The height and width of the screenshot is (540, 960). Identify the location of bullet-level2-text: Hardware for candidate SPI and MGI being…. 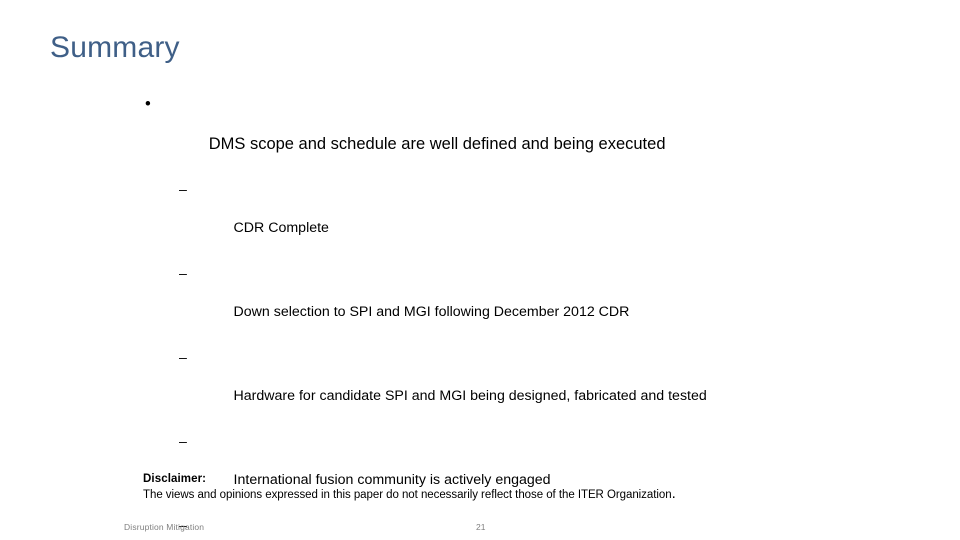
(470, 396).